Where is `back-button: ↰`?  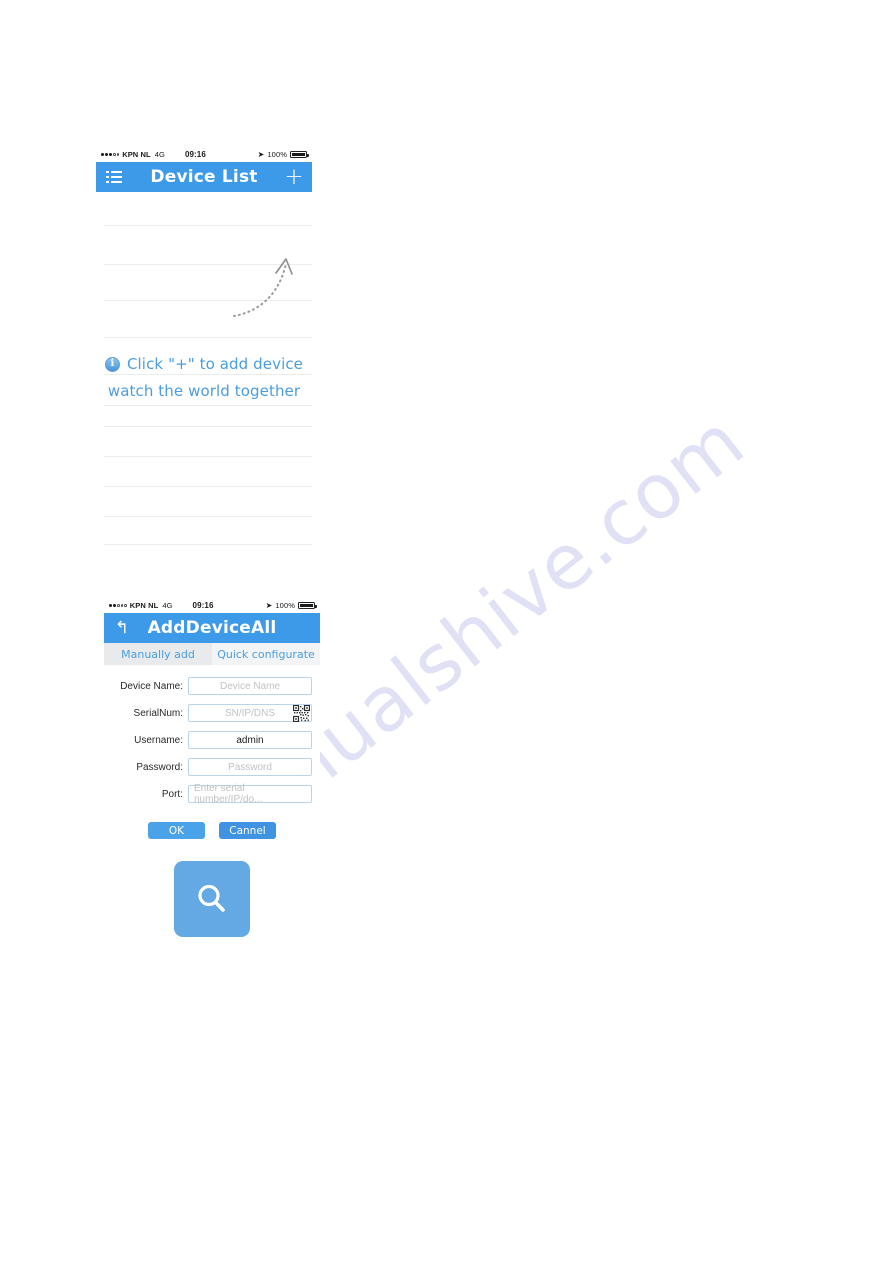
back-button: ↰ is located at coordinates (122, 628).